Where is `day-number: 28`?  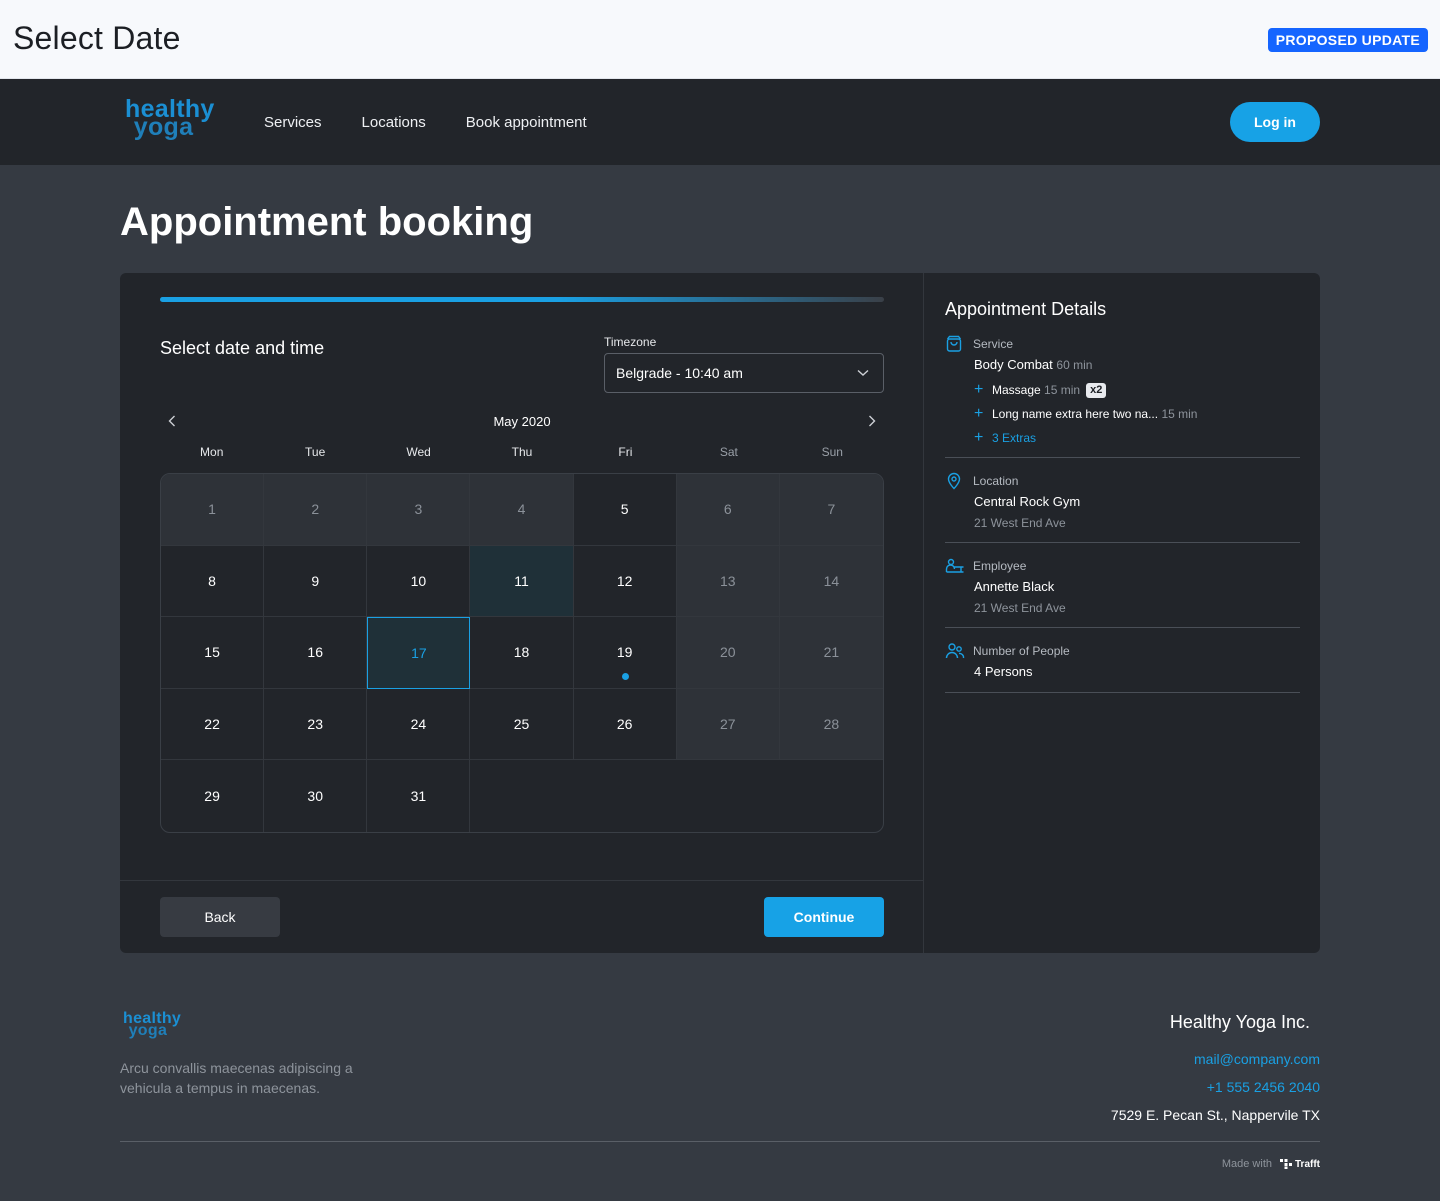 day-number: 28 is located at coordinates (831, 724).